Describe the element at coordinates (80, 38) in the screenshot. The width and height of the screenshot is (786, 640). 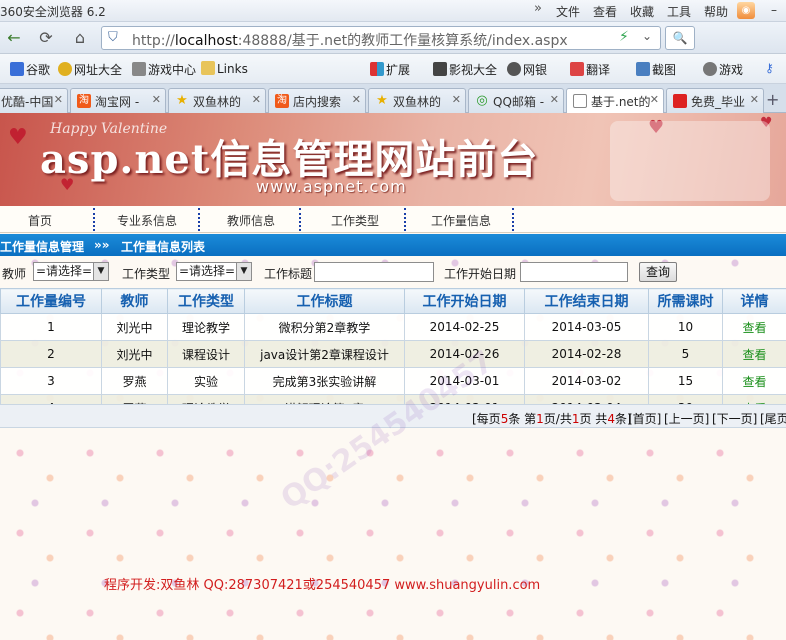
I see `home-icon: ⌂` at that location.